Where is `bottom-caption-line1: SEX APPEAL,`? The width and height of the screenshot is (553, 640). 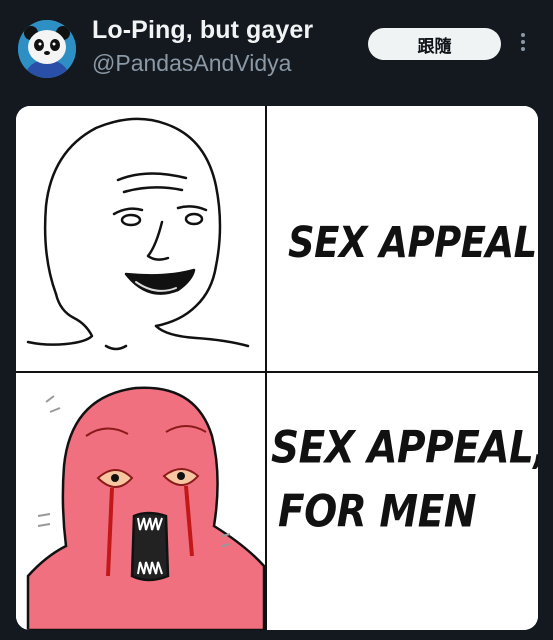
bottom-caption-line1: SEX APPEAL, is located at coordinates (404, 448).